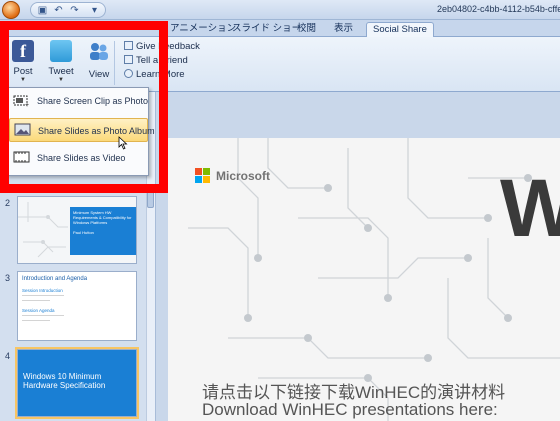 The width and height of the screenshot is (560, 421). Describe the element at coordinates (128, 45) in the screenshot. I see `feedback-icon` at that location.